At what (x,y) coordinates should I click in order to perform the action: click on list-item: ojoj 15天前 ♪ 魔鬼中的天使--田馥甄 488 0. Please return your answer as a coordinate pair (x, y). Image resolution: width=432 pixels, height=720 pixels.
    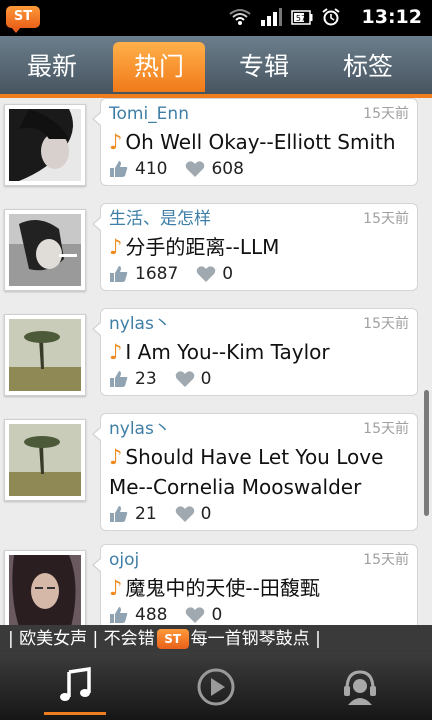
    Looking at the image, I should click on (216, 584).